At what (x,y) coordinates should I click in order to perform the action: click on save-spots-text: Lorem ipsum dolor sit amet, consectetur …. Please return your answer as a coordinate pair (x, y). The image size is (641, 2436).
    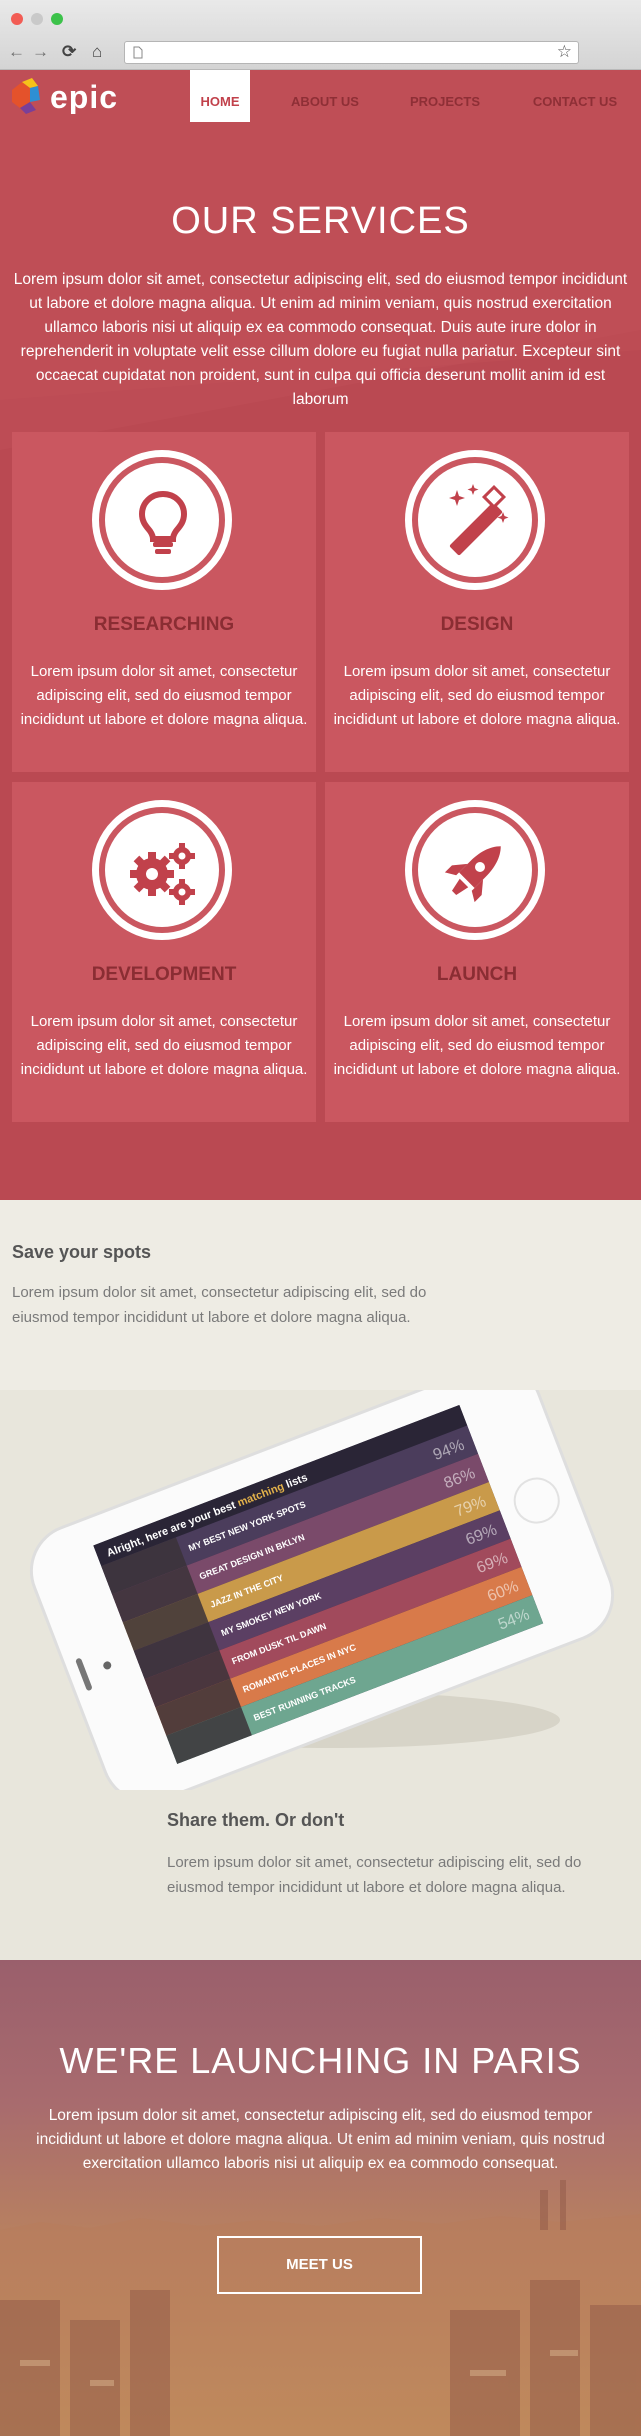
    Looking at the image, I should click on (219, 1305).